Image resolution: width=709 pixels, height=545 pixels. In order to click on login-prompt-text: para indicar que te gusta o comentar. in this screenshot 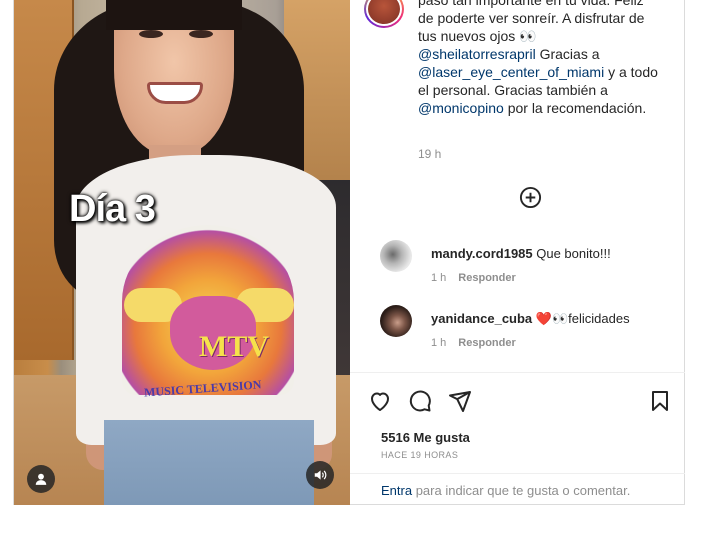, I will do `click(521, 490)`.